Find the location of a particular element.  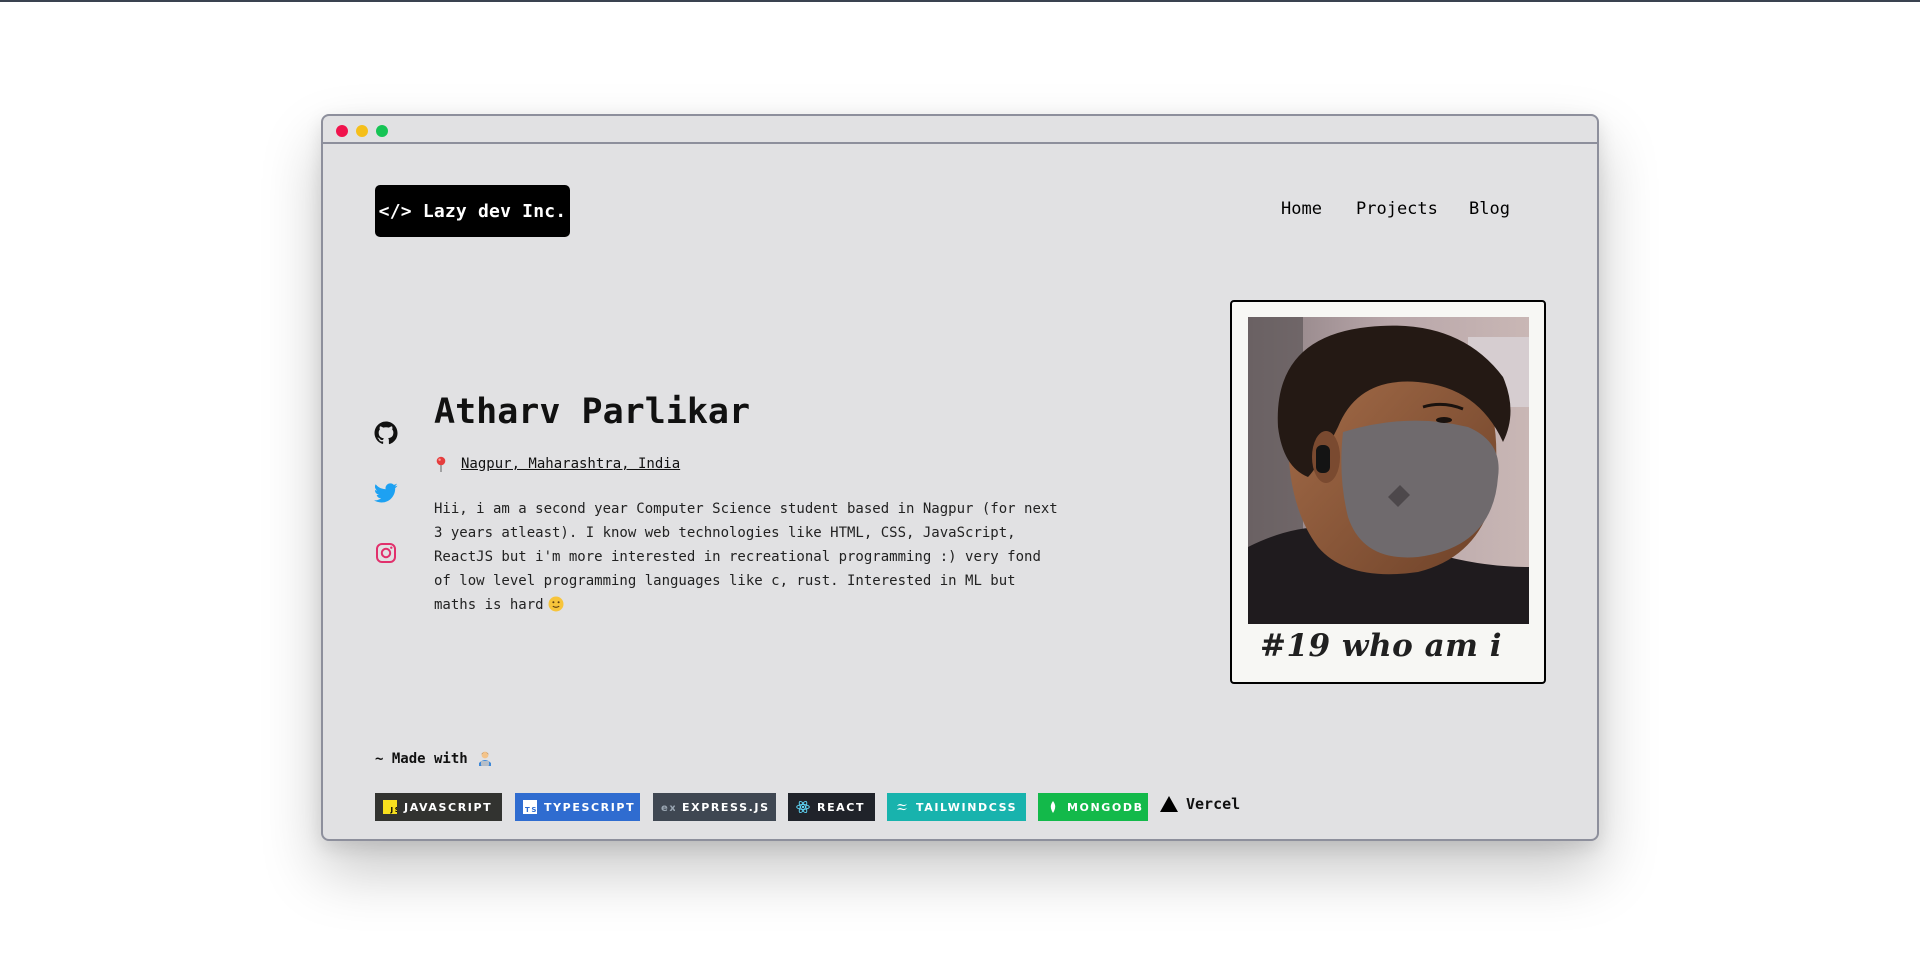

typescript-badge: TS TYPESCRIPT is located at coordinates (577, 807).